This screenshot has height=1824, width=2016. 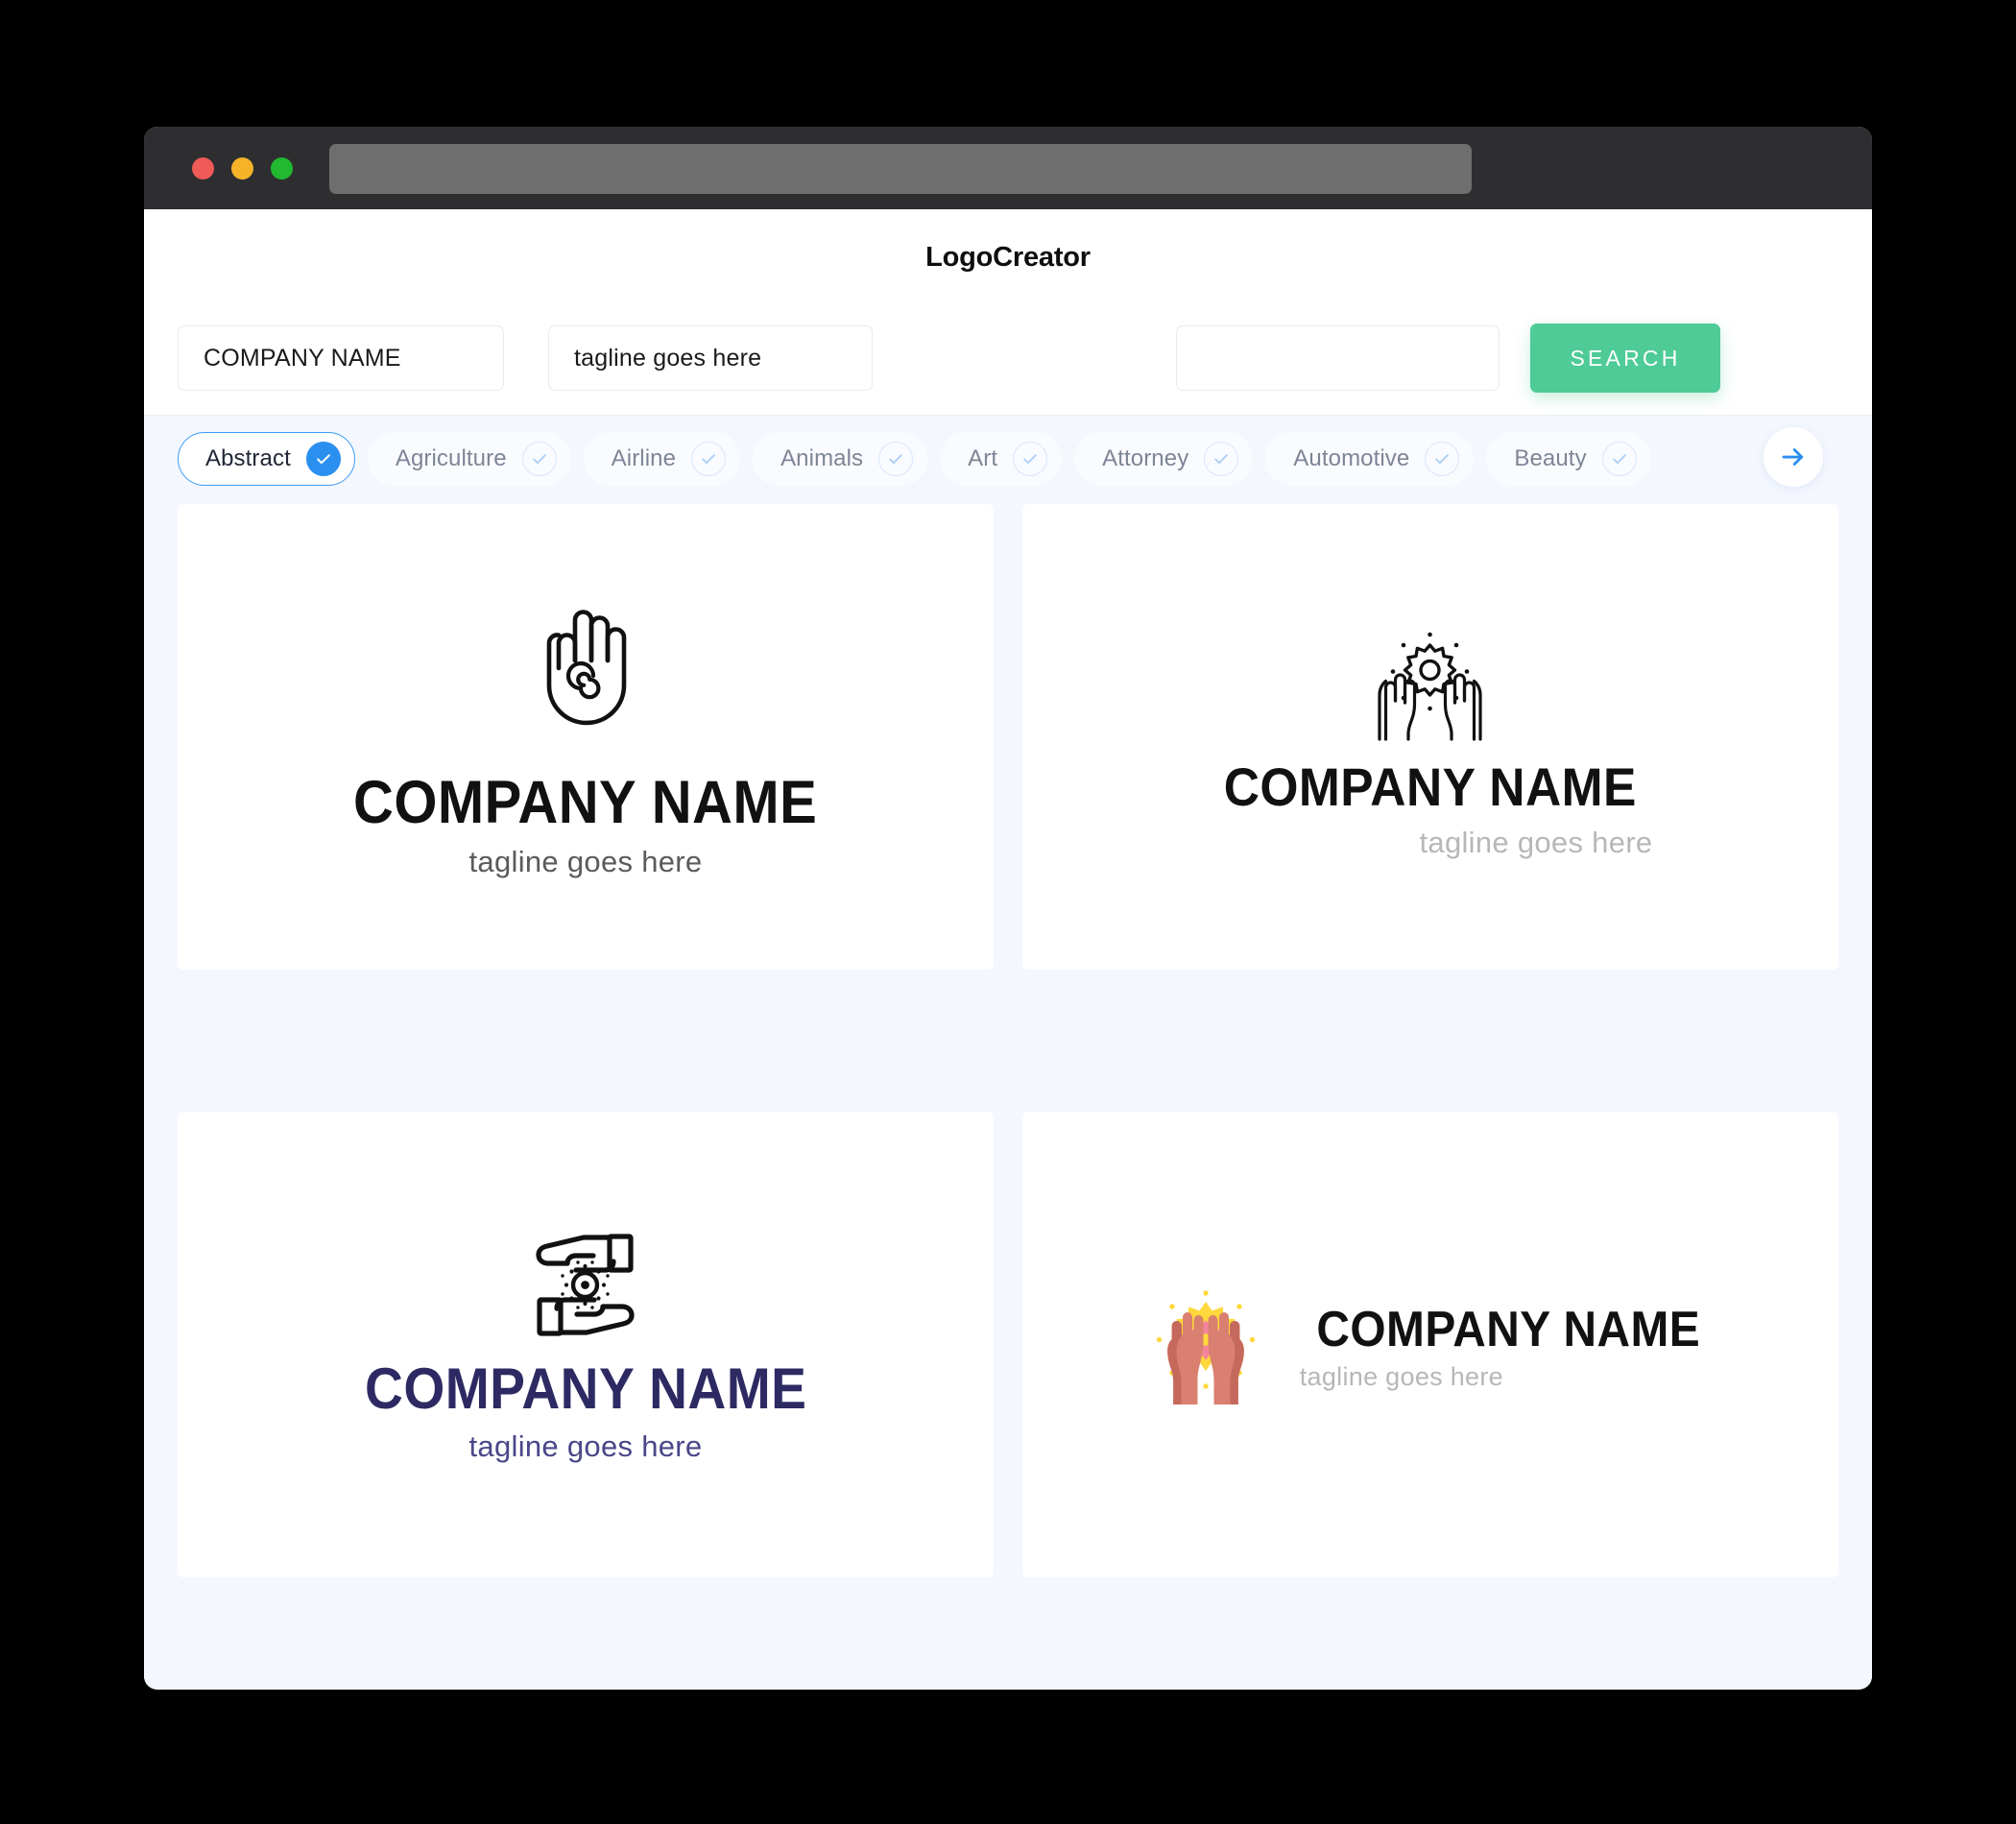 I want to click on tagline-value: tagline goes here, so click(x=668, y=358).